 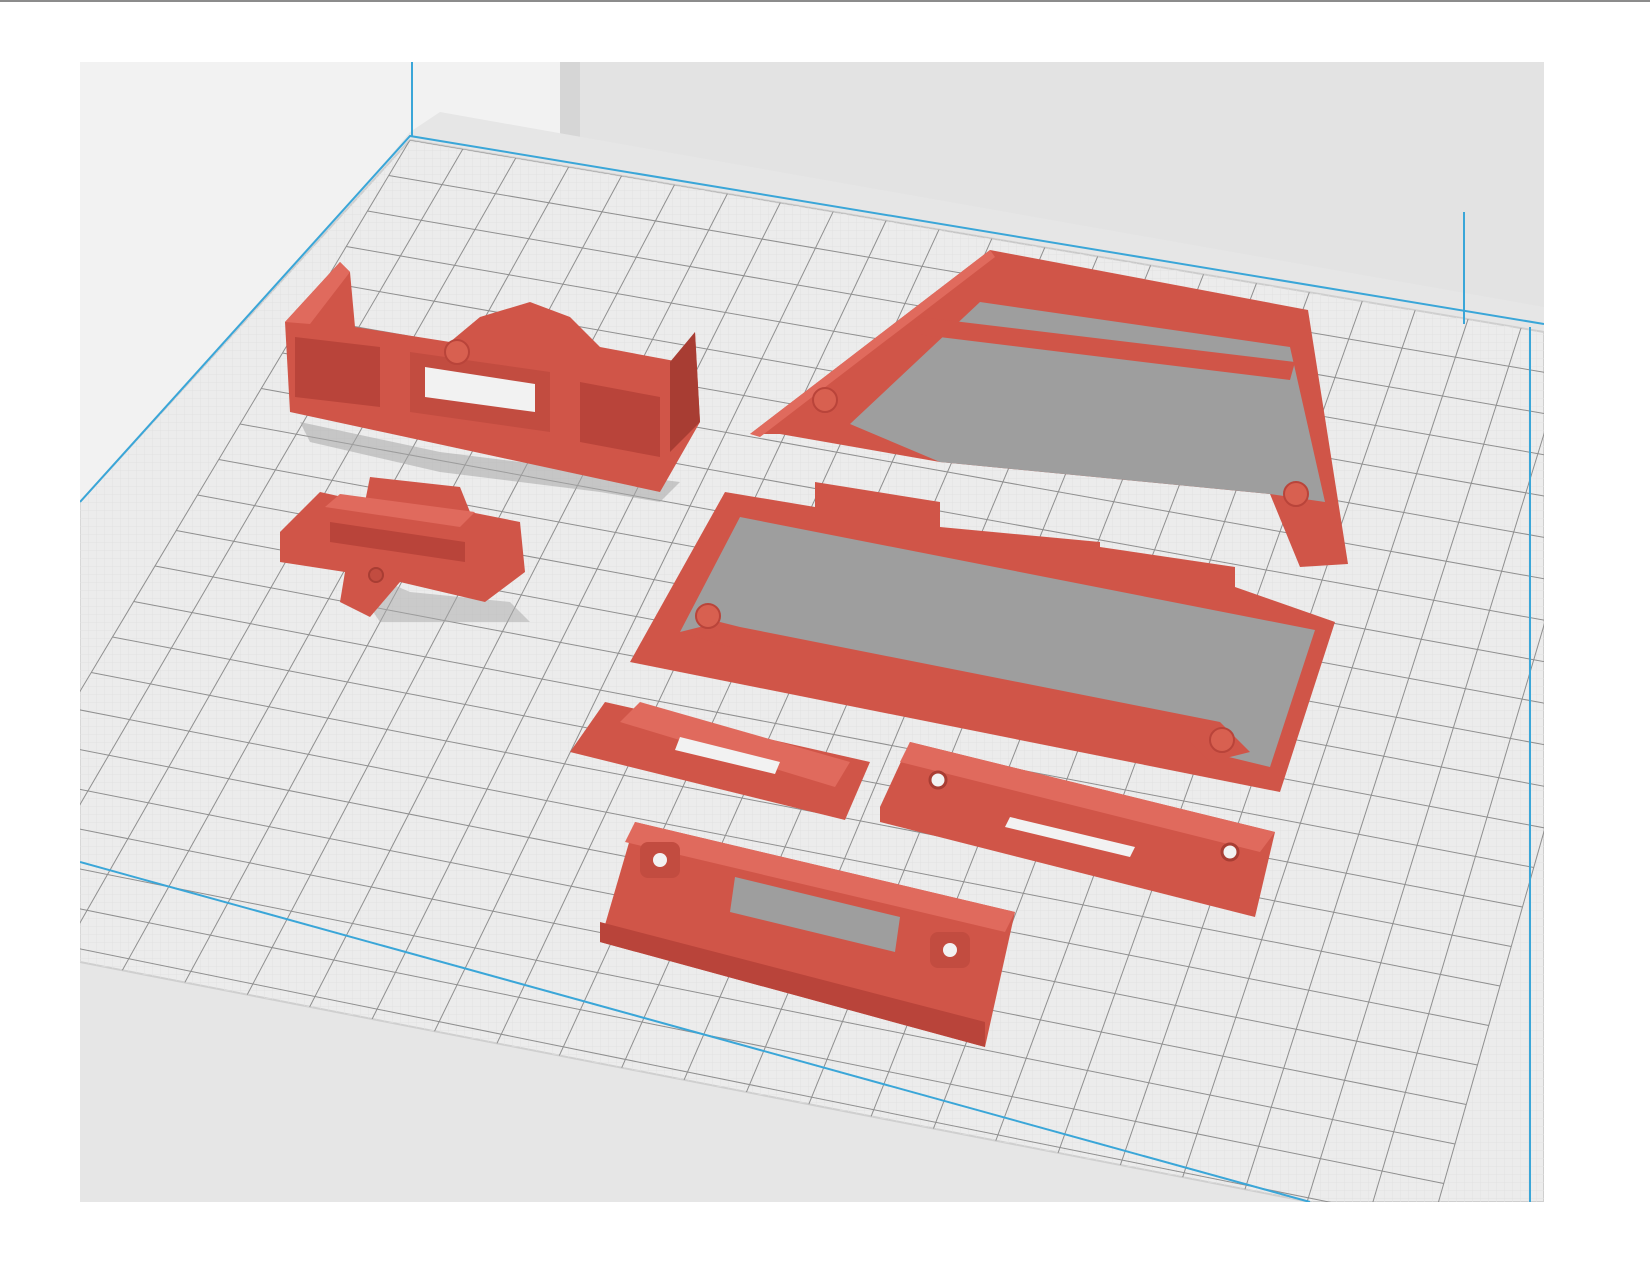 What do you see at coordinates (938, 780) in the screenshot?
I see `slotted-block-hole-left` at bounding box center [938, 780].